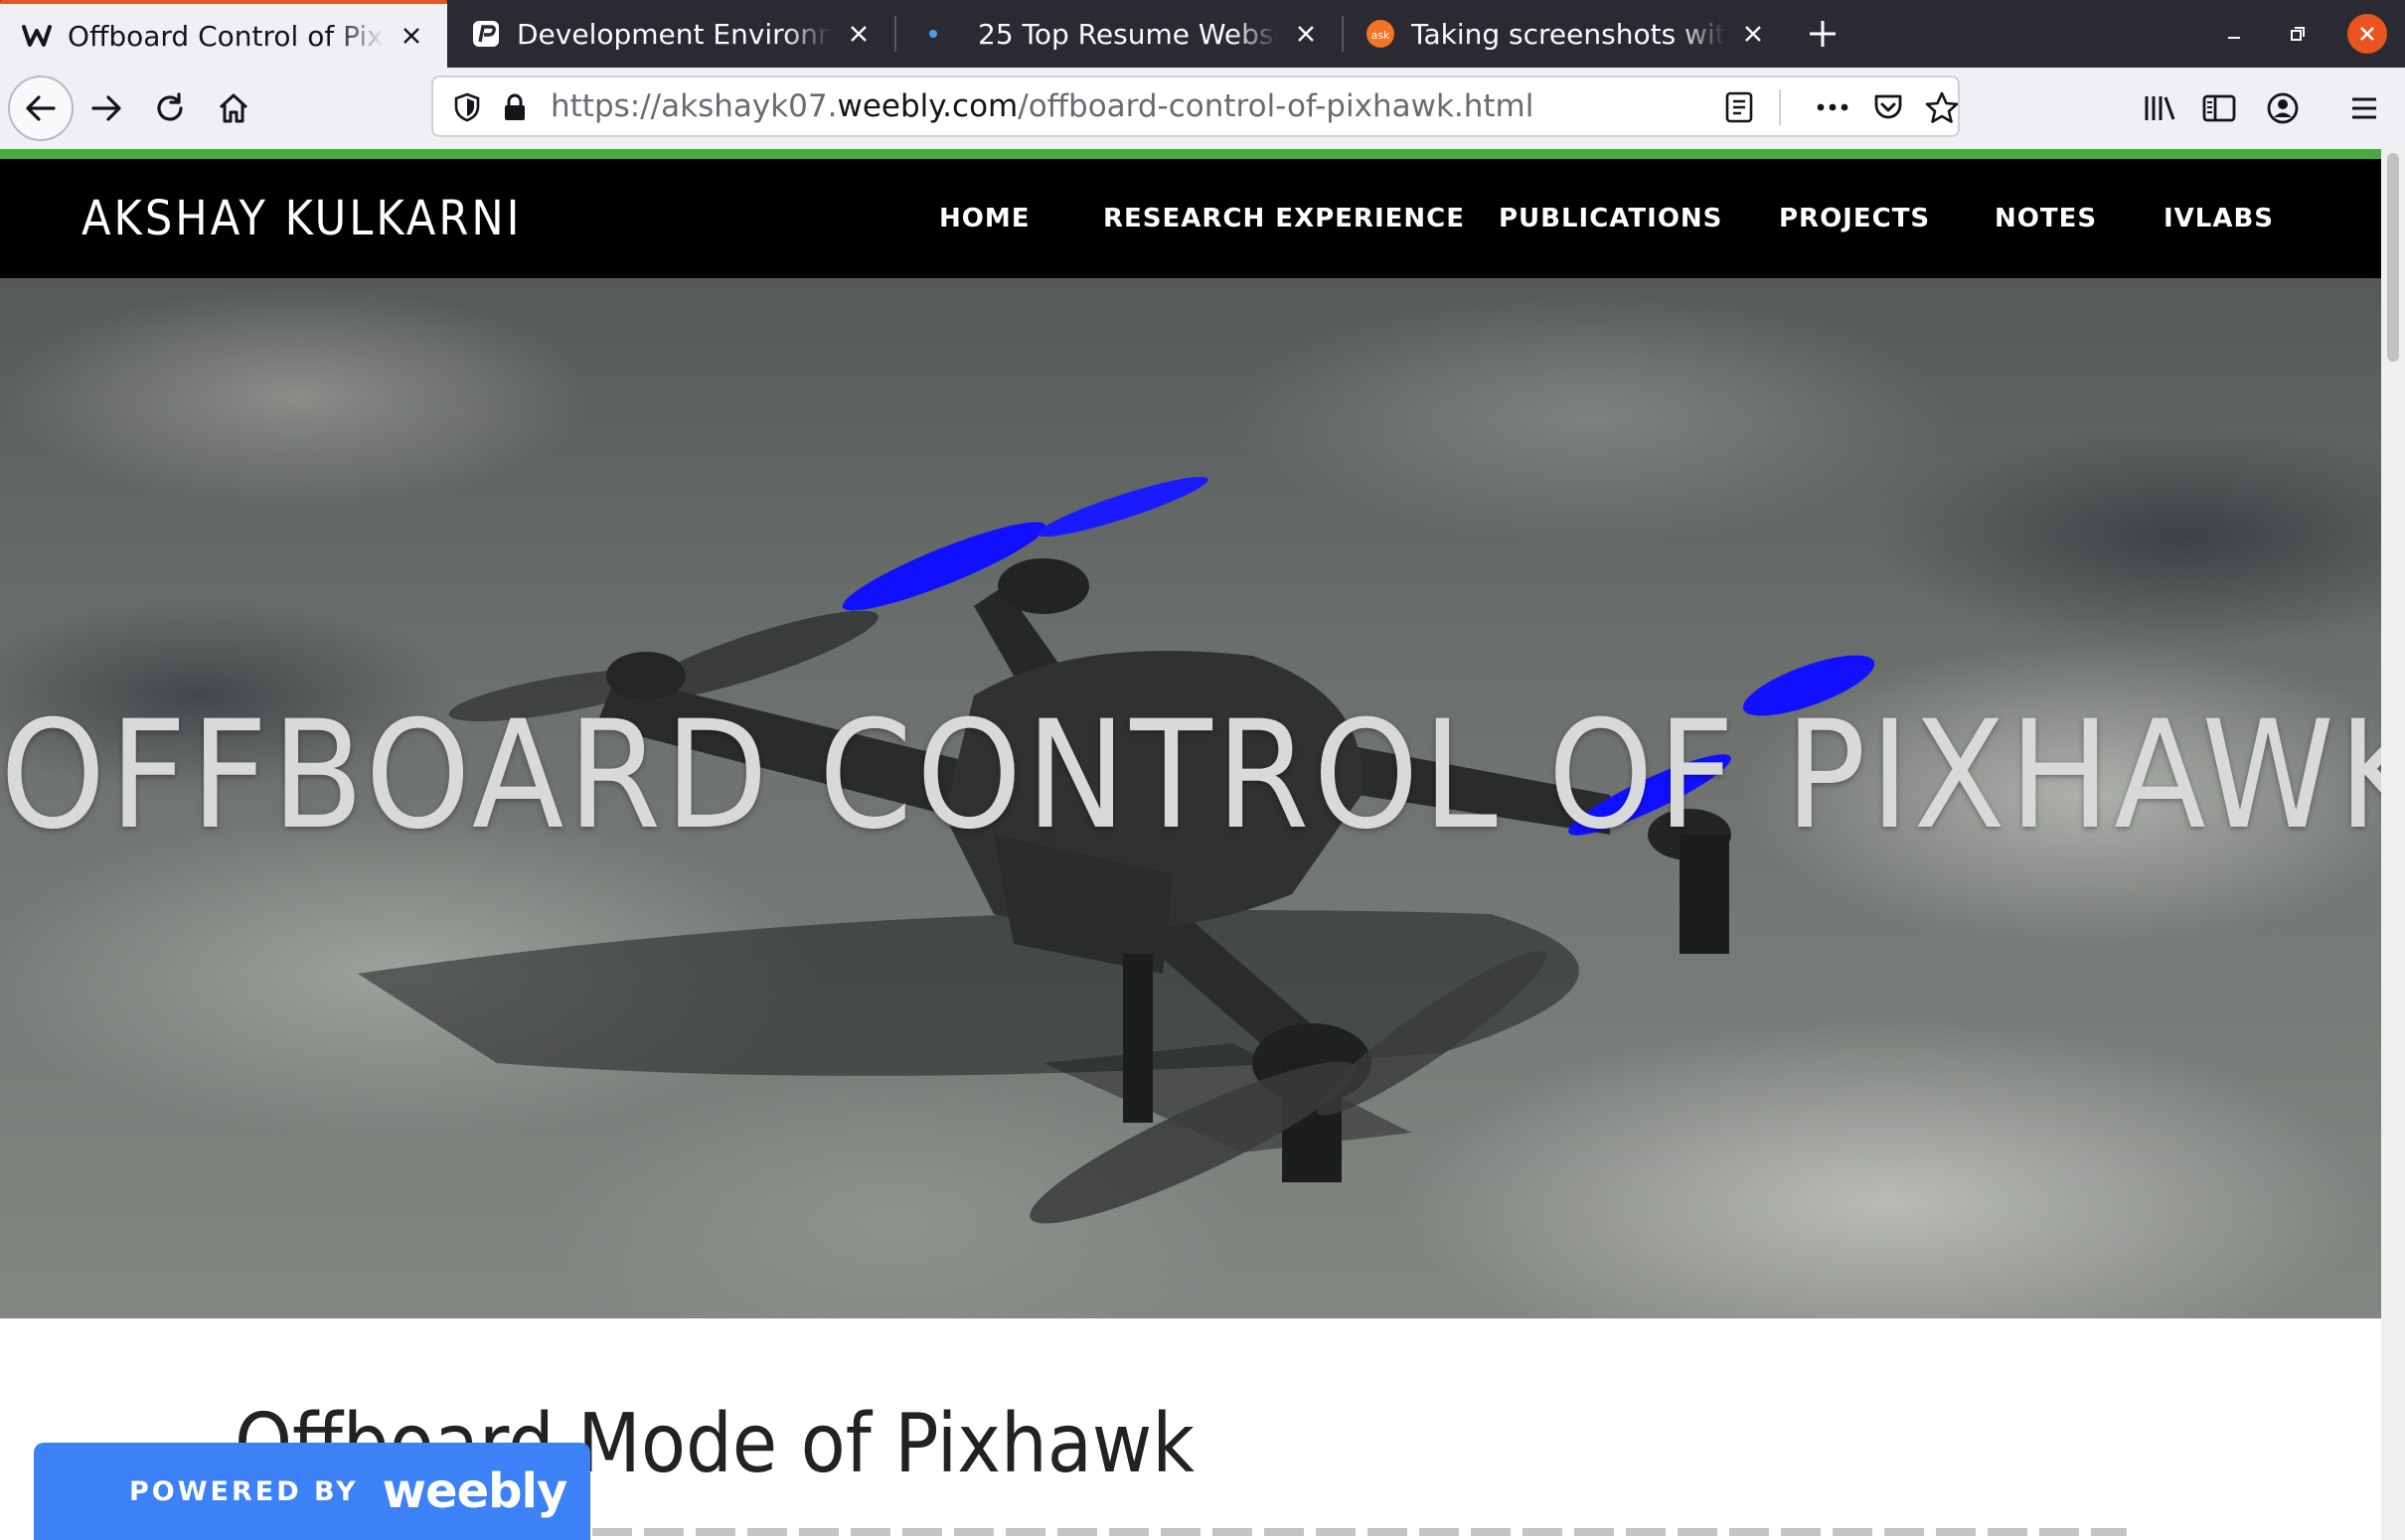 The height and width of the screenshot is (1540, 2405). What do you see at coordinates (475, 1491) in the screenshot?
I see `weebly-logo: weebly` at bounding box center [475, 1491].